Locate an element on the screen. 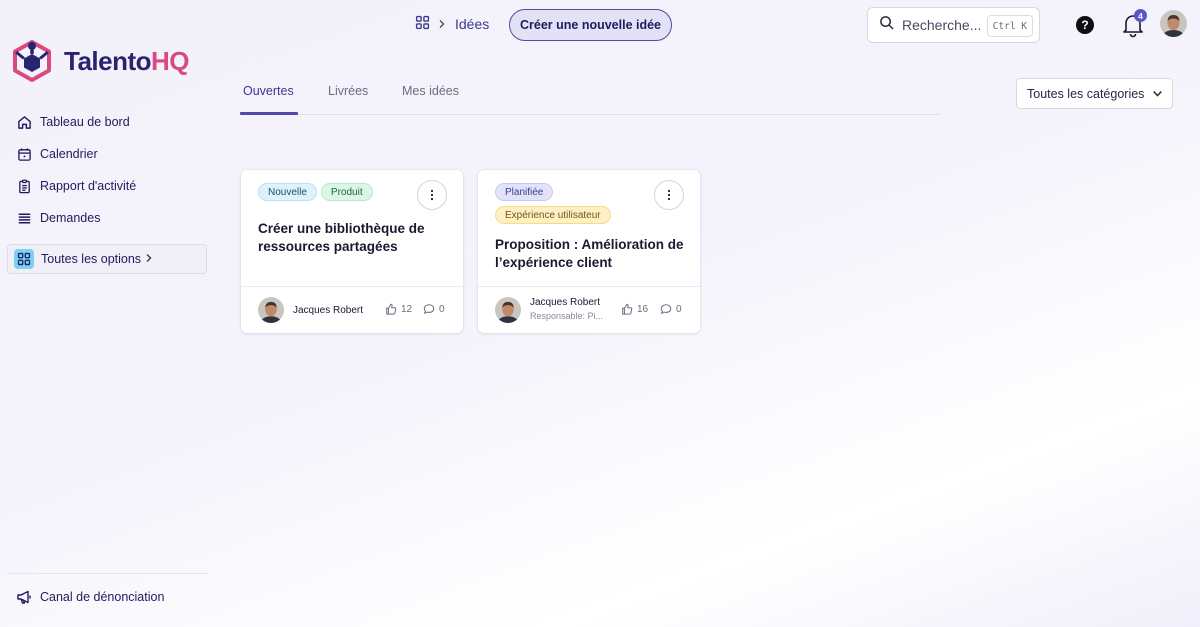  like-button: 12 is located at coordinates (398, 309).